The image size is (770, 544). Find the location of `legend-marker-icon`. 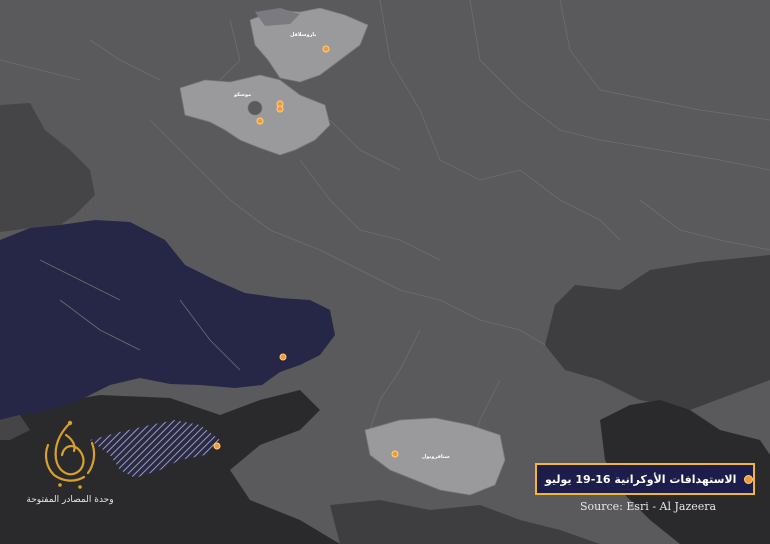

legend-marker-icon is located at coordinates (749, 479).